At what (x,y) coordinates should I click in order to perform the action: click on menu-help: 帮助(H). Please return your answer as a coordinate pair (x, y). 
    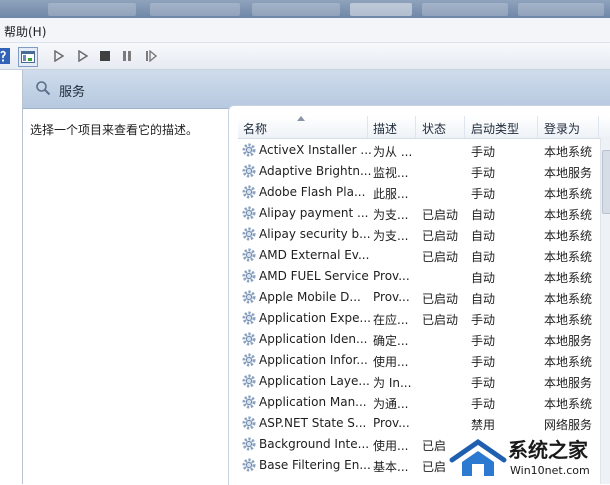
    Looking at the image, I should click on (25, 31).